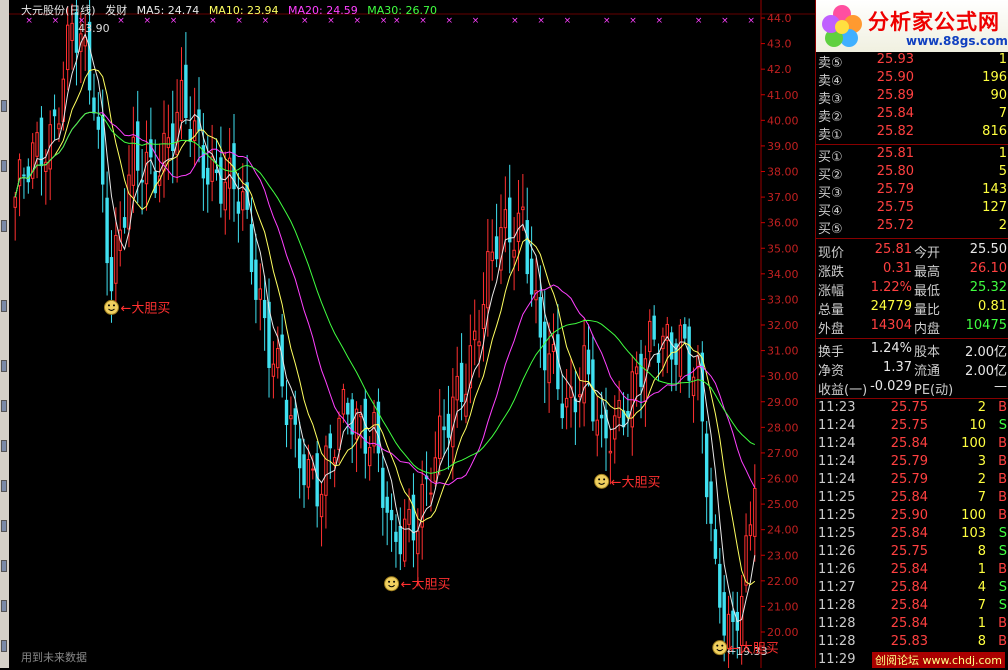 The height and width of the screenshot is (670, 1008). Describe the element at coordinates (54, 657) in the screenshot. I see `future-data-note: 用到未来数据` at that location.